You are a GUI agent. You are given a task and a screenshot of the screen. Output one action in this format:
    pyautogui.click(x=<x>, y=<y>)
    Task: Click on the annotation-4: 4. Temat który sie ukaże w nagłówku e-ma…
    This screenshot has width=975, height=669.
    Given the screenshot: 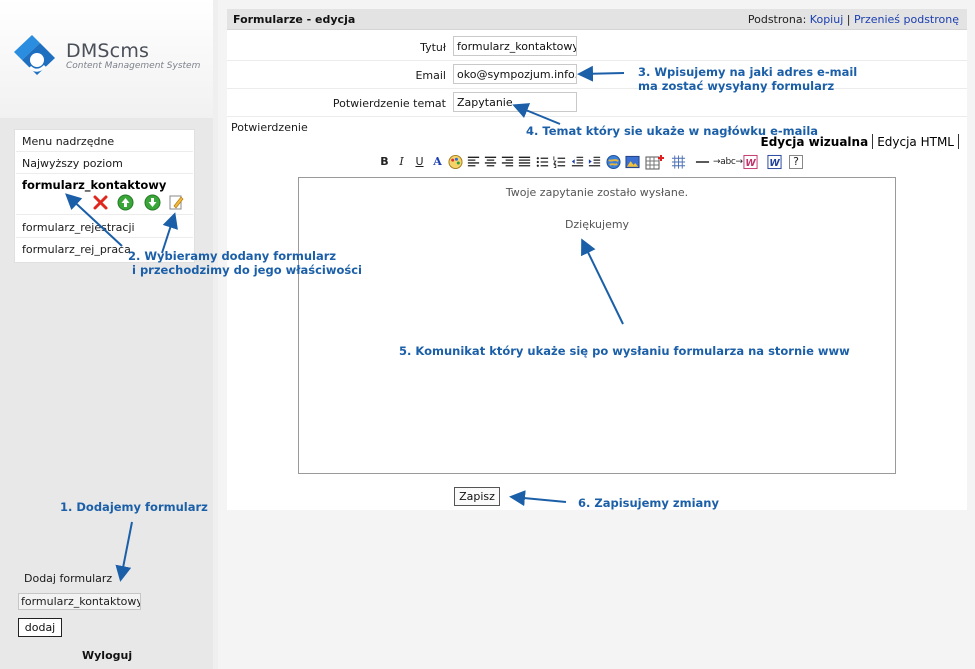 What is the action you would take?
    pyautogui.click(x=672, y=131)
    